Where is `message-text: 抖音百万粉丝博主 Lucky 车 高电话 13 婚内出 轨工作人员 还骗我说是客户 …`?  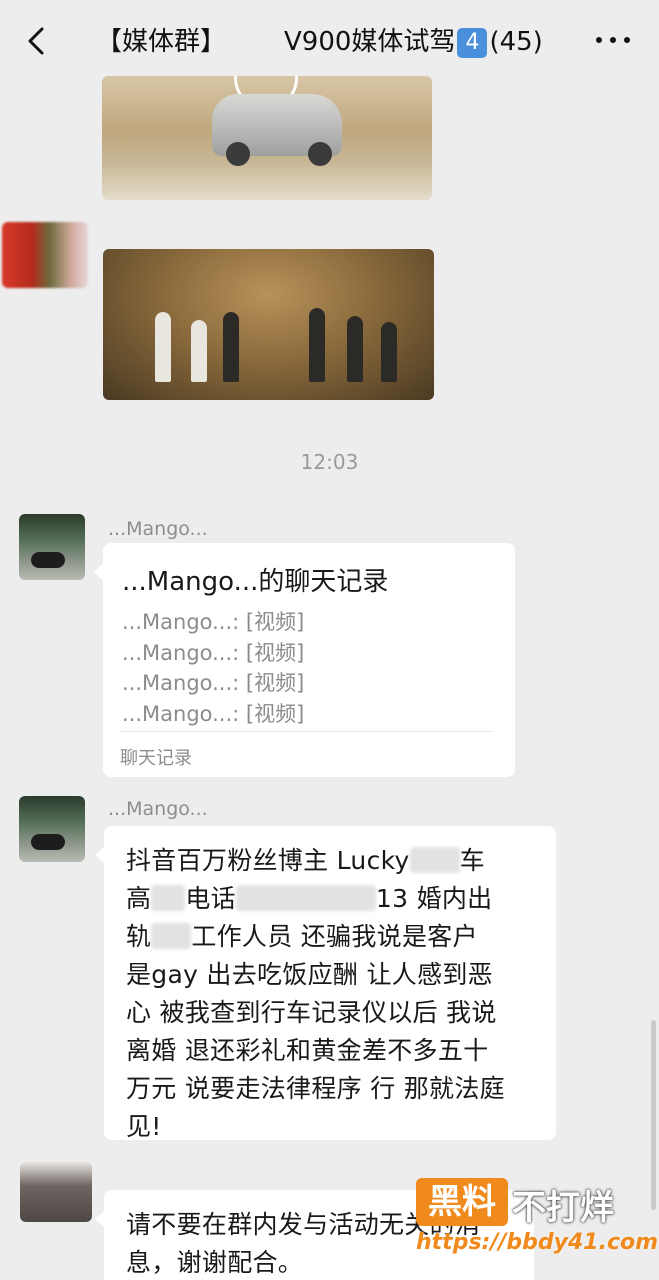
message-text: 抖音百万粉丝博主 Lucky 车 高电话 13 婚内出 轨工作人员 还骗我说是客户 … is located at coordinates (332, 994).